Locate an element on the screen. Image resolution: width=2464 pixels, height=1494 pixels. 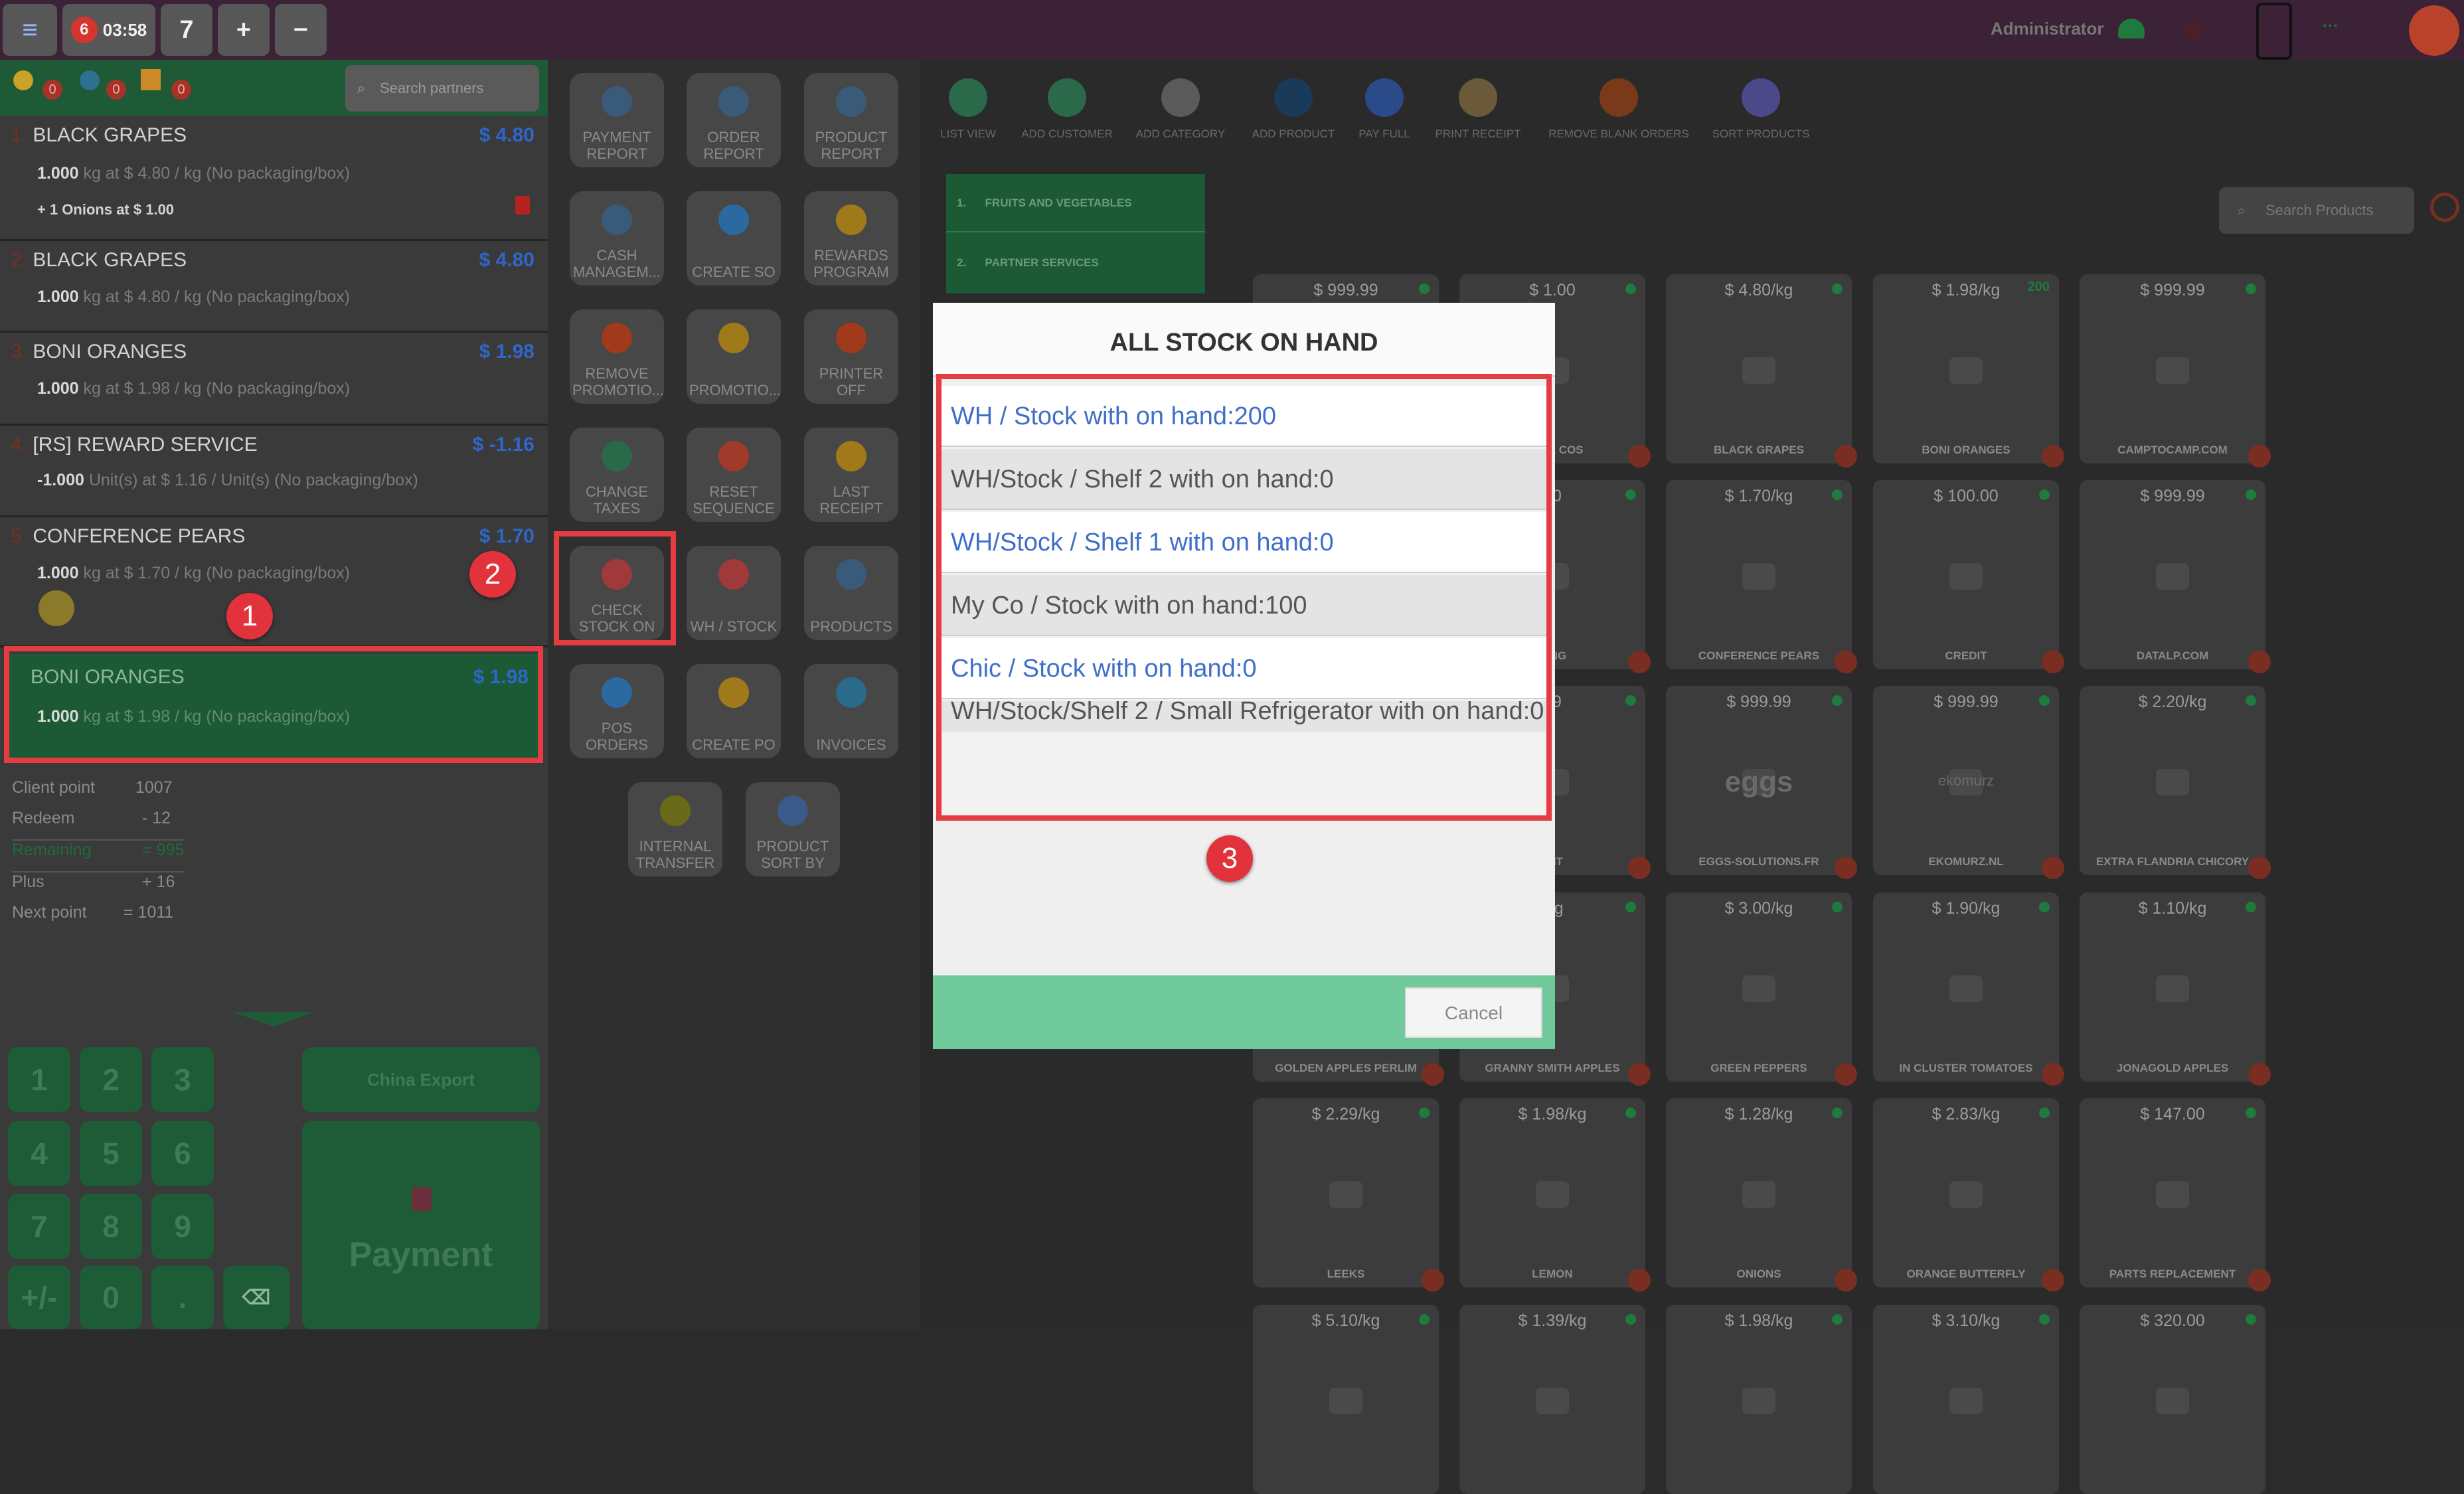
product-card: $ 3.10/kg is located at coordinates (1966, 1400).